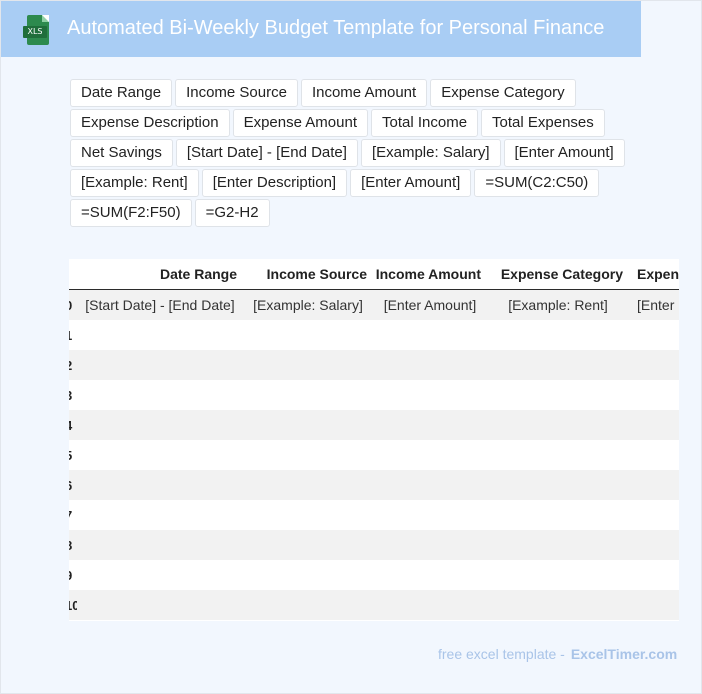 The image size is (702, 694). I want to click on table-cell: [Enter Amount], so click(430, 304).